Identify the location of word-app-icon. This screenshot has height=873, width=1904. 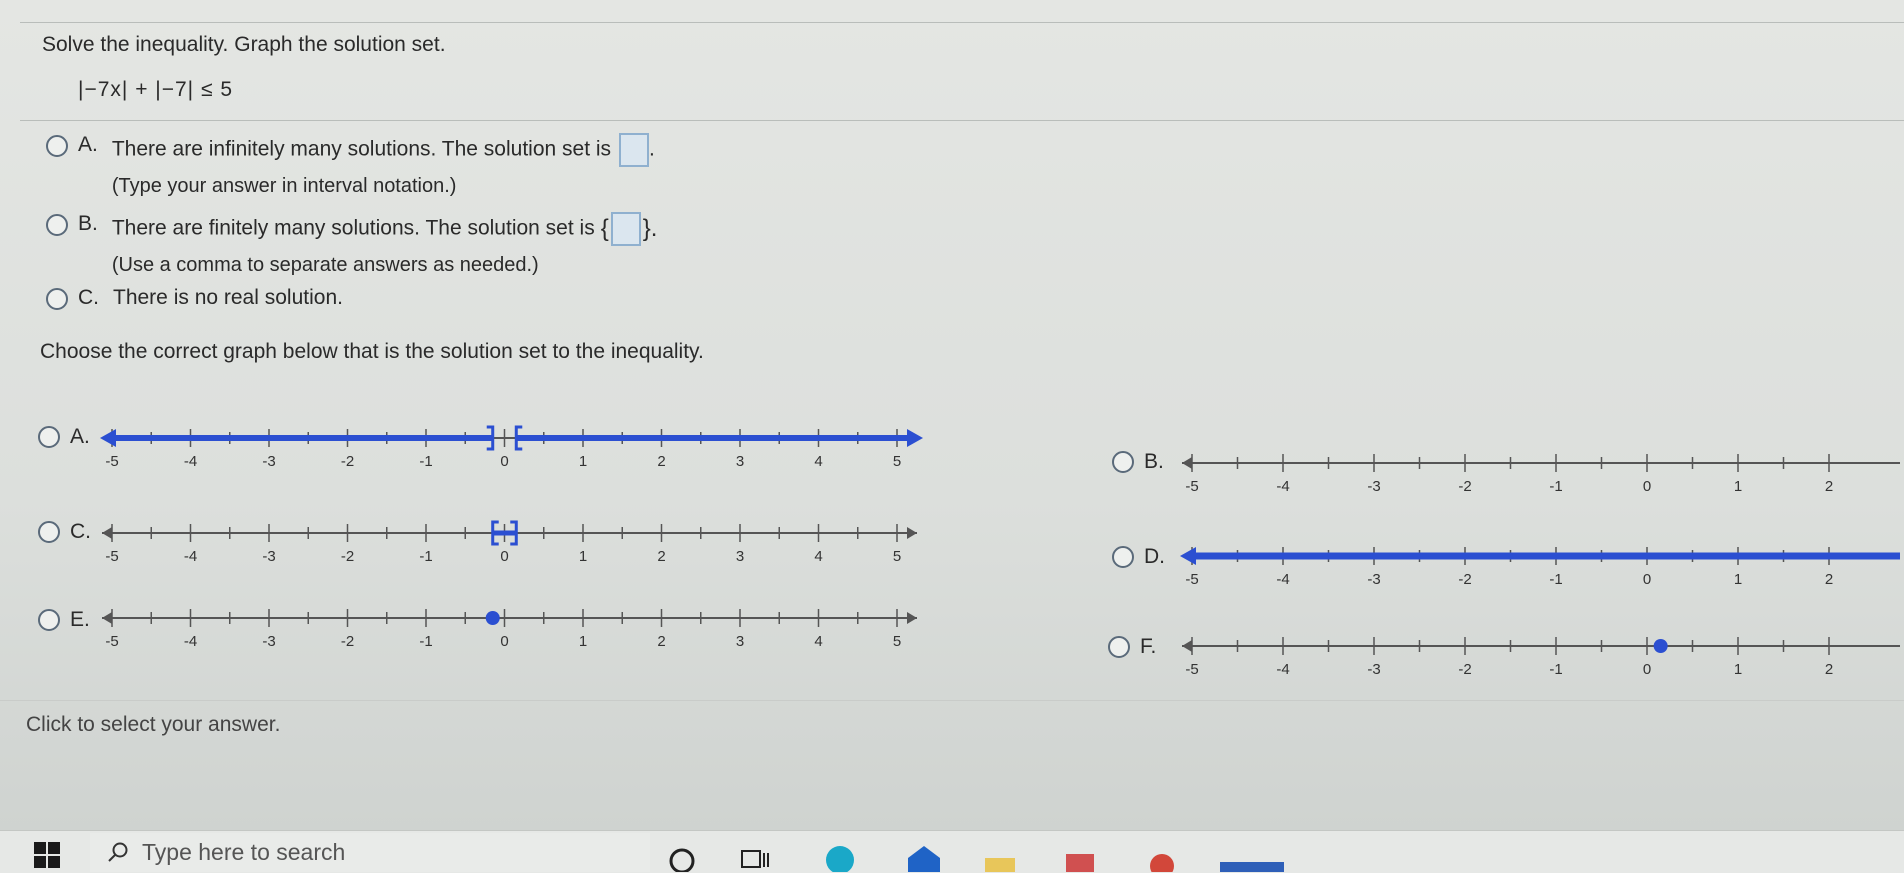
(1252, 866).